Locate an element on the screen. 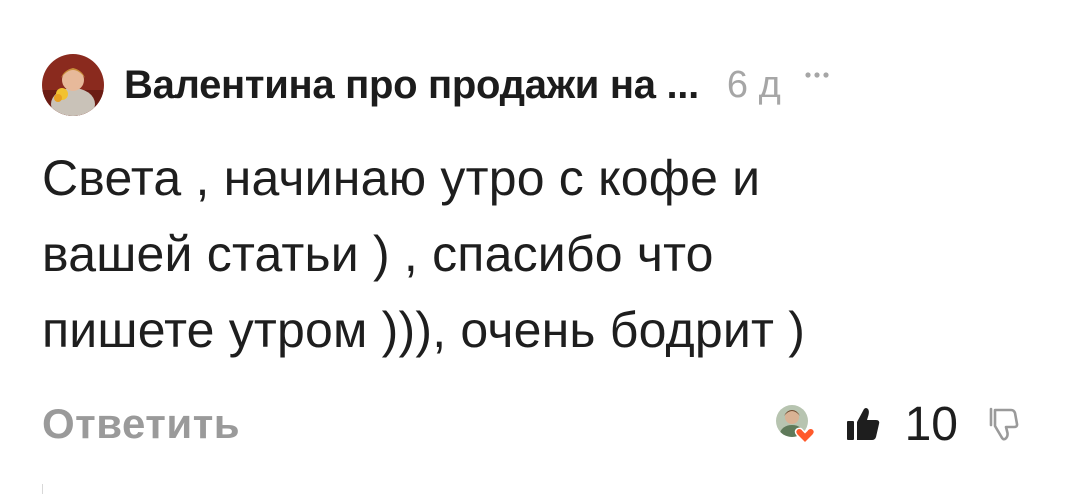 This screenshot has width=1080, height=494. reply-button: Ответить is located at coordinates (141, 424).